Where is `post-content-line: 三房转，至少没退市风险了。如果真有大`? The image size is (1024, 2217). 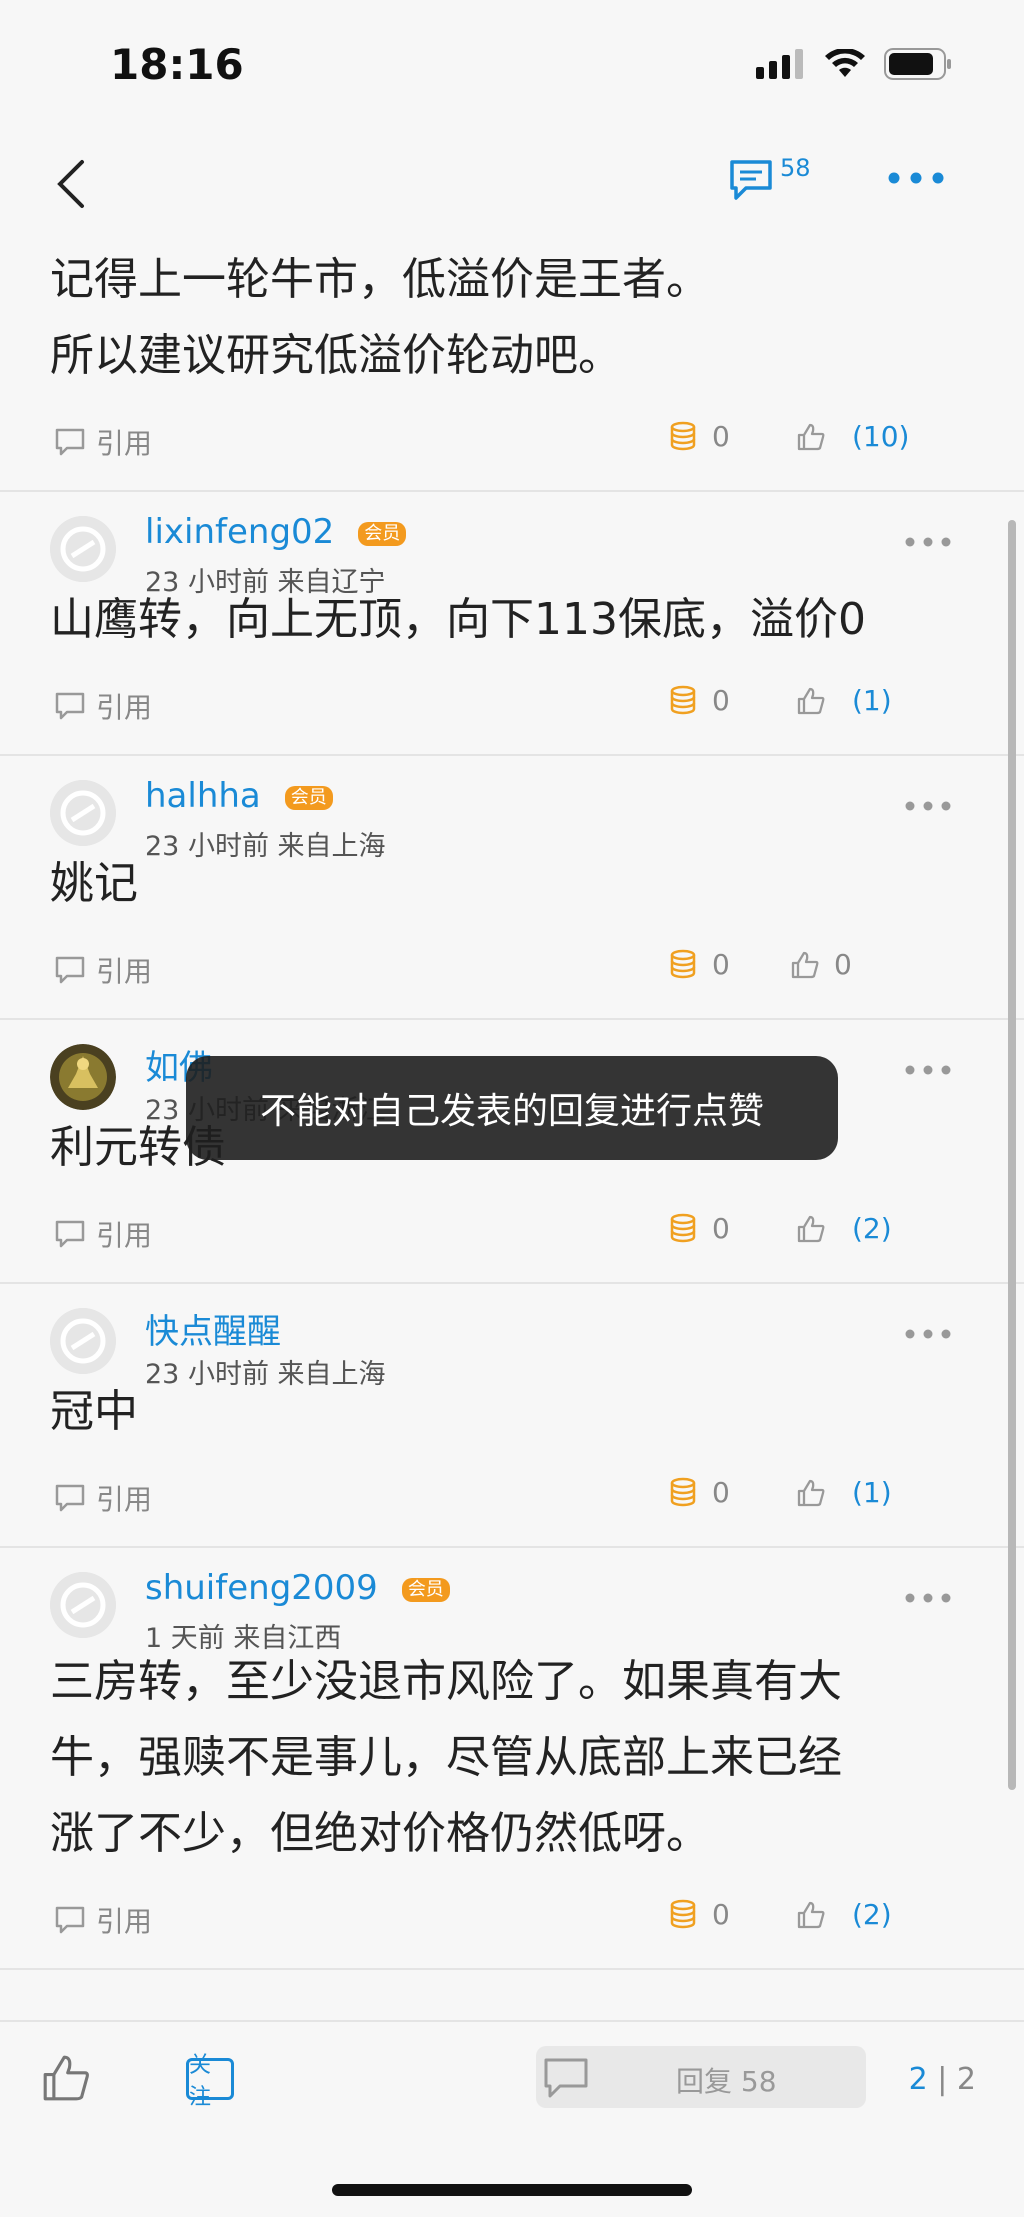 post-content-line: 三房转，至少没退市风险了。如果真有大 is located at coordinates (446, 1681).